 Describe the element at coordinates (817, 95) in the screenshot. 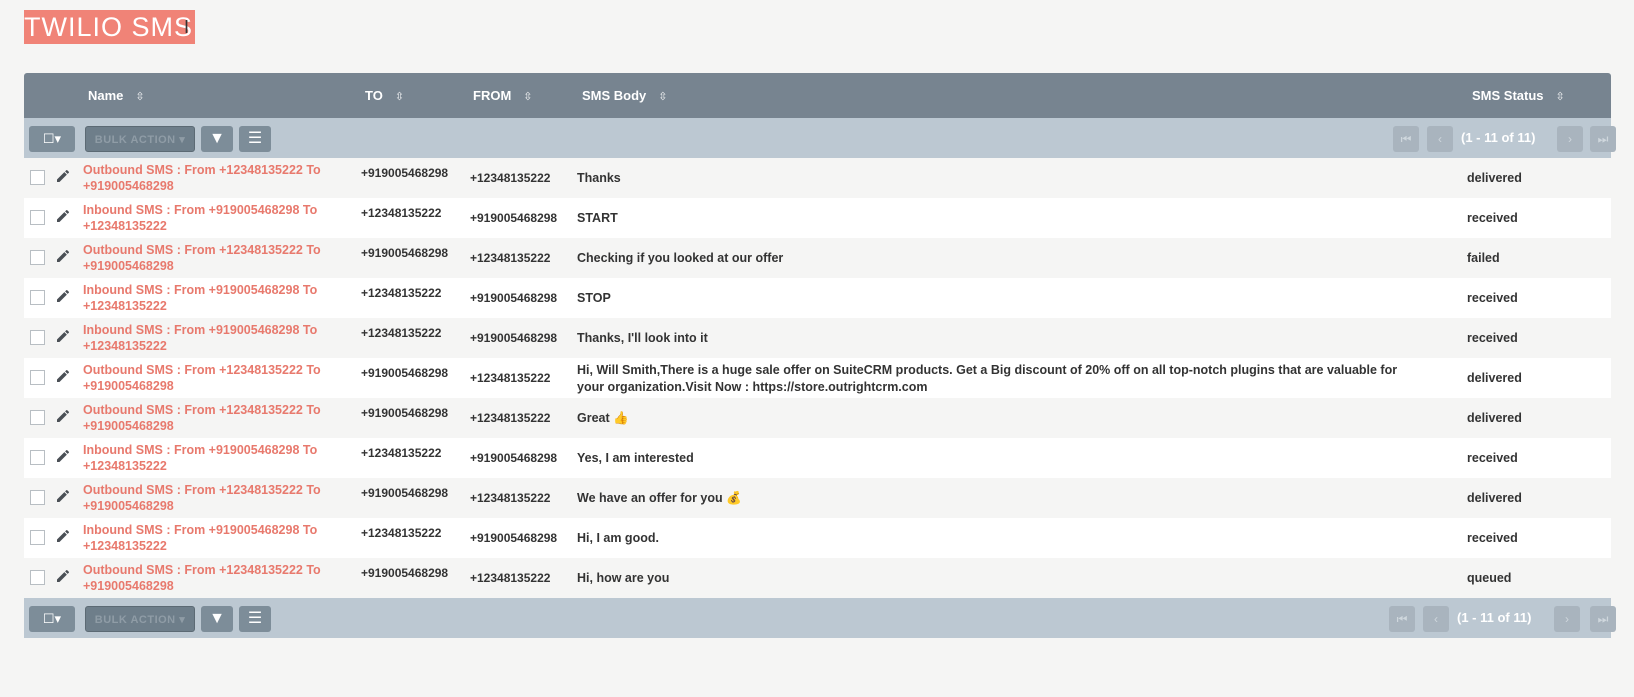

I see `table-header: Name ⇳ TO ⇳ FROM ⇳ SMS Body ⇳ SMS Status ⇳` at that location.